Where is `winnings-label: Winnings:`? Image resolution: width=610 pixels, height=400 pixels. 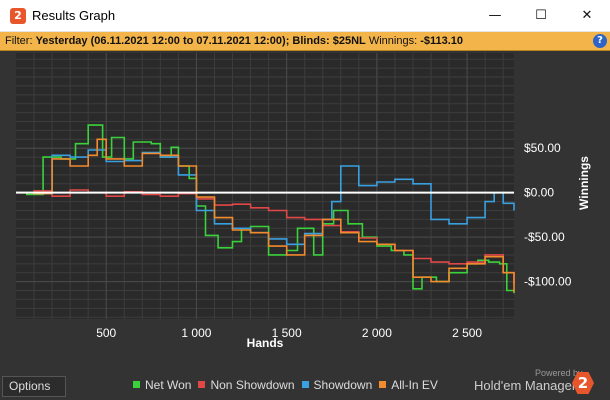 winnings-label: Winnings: is located at coordinates (393, 41).